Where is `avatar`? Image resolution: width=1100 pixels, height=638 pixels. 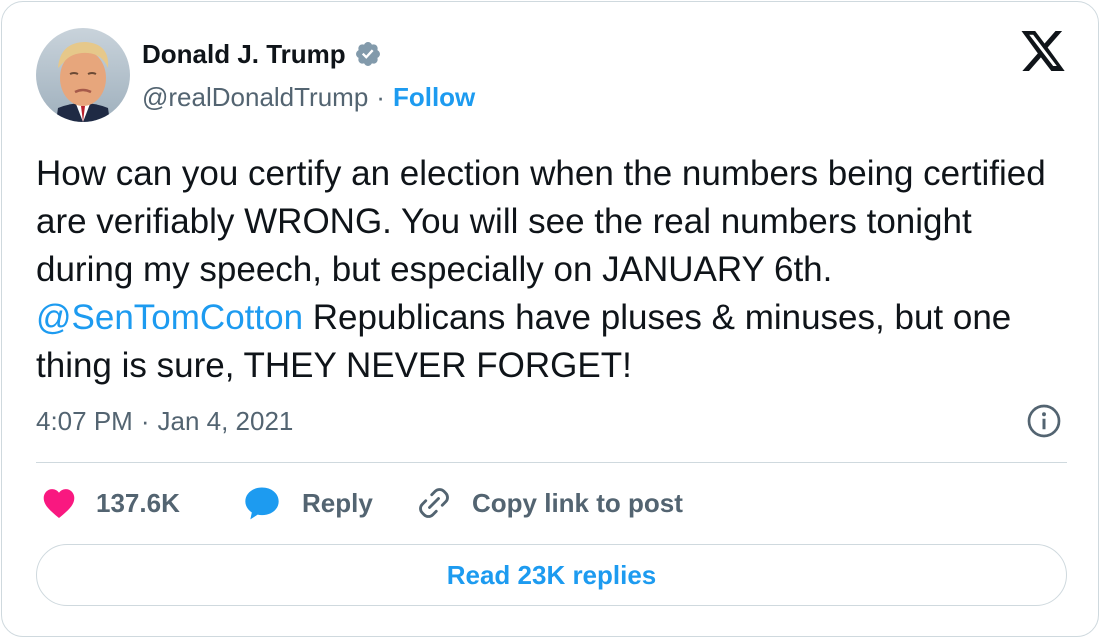
avatar is located at coordinates (83, 75).